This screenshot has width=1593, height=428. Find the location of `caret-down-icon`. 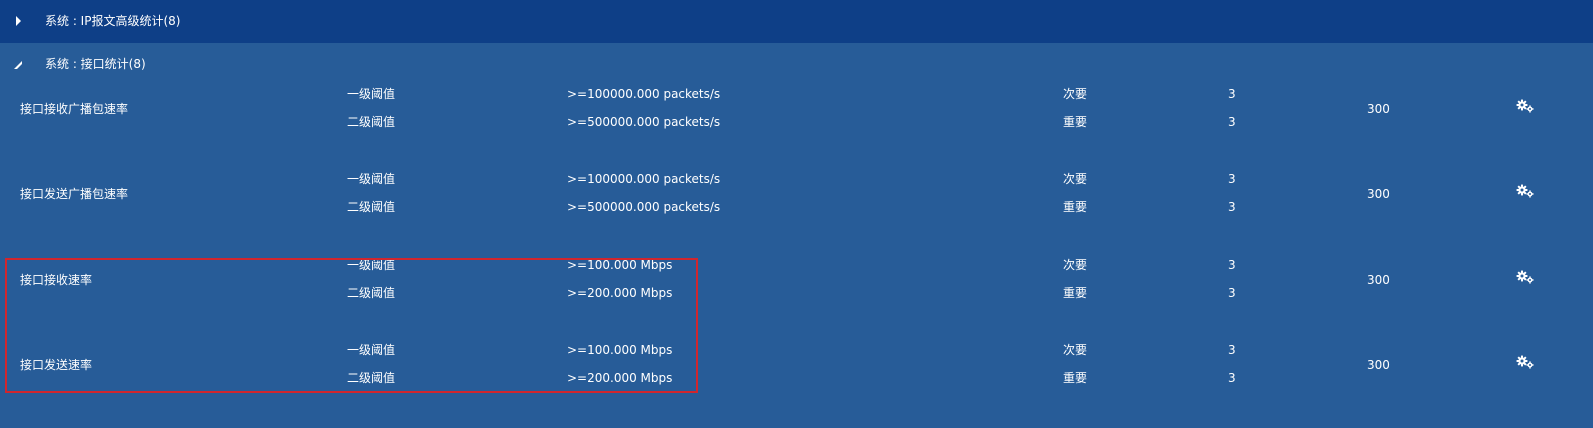

caret-down-icon is located at coordinates (18, 65).